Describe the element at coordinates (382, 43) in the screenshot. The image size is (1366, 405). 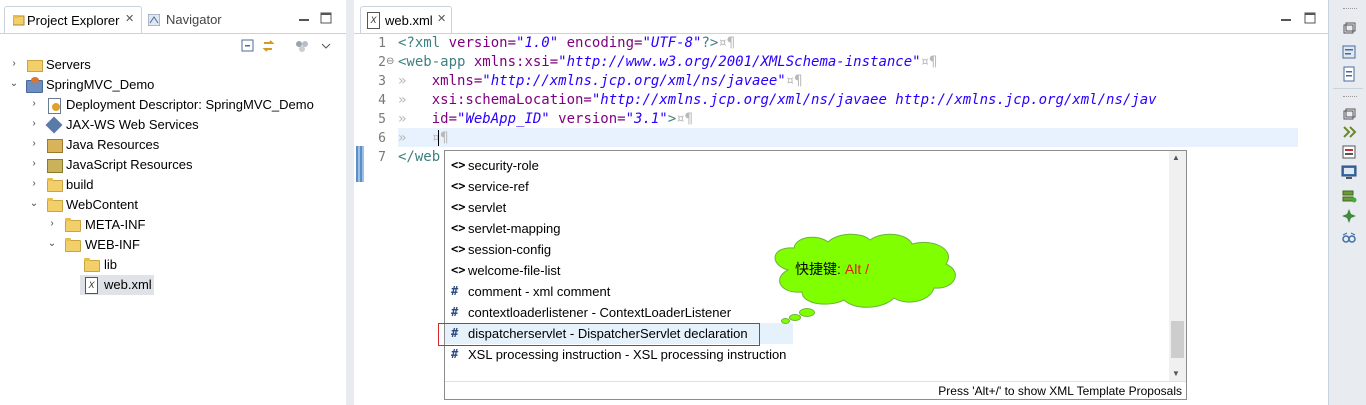
I see `line-number: 1` at that location.